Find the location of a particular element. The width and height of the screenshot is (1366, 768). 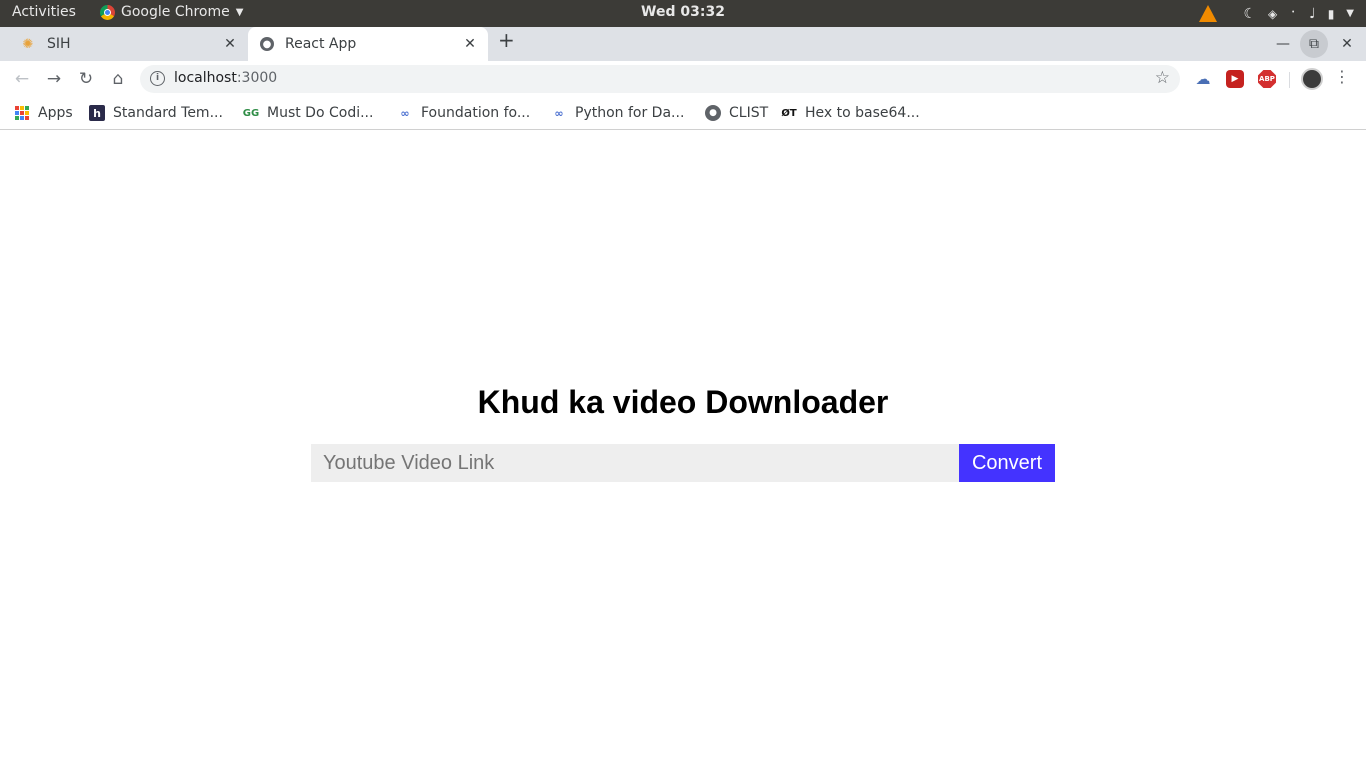

gfg-icon: GG is located at coordinates (251, 113).